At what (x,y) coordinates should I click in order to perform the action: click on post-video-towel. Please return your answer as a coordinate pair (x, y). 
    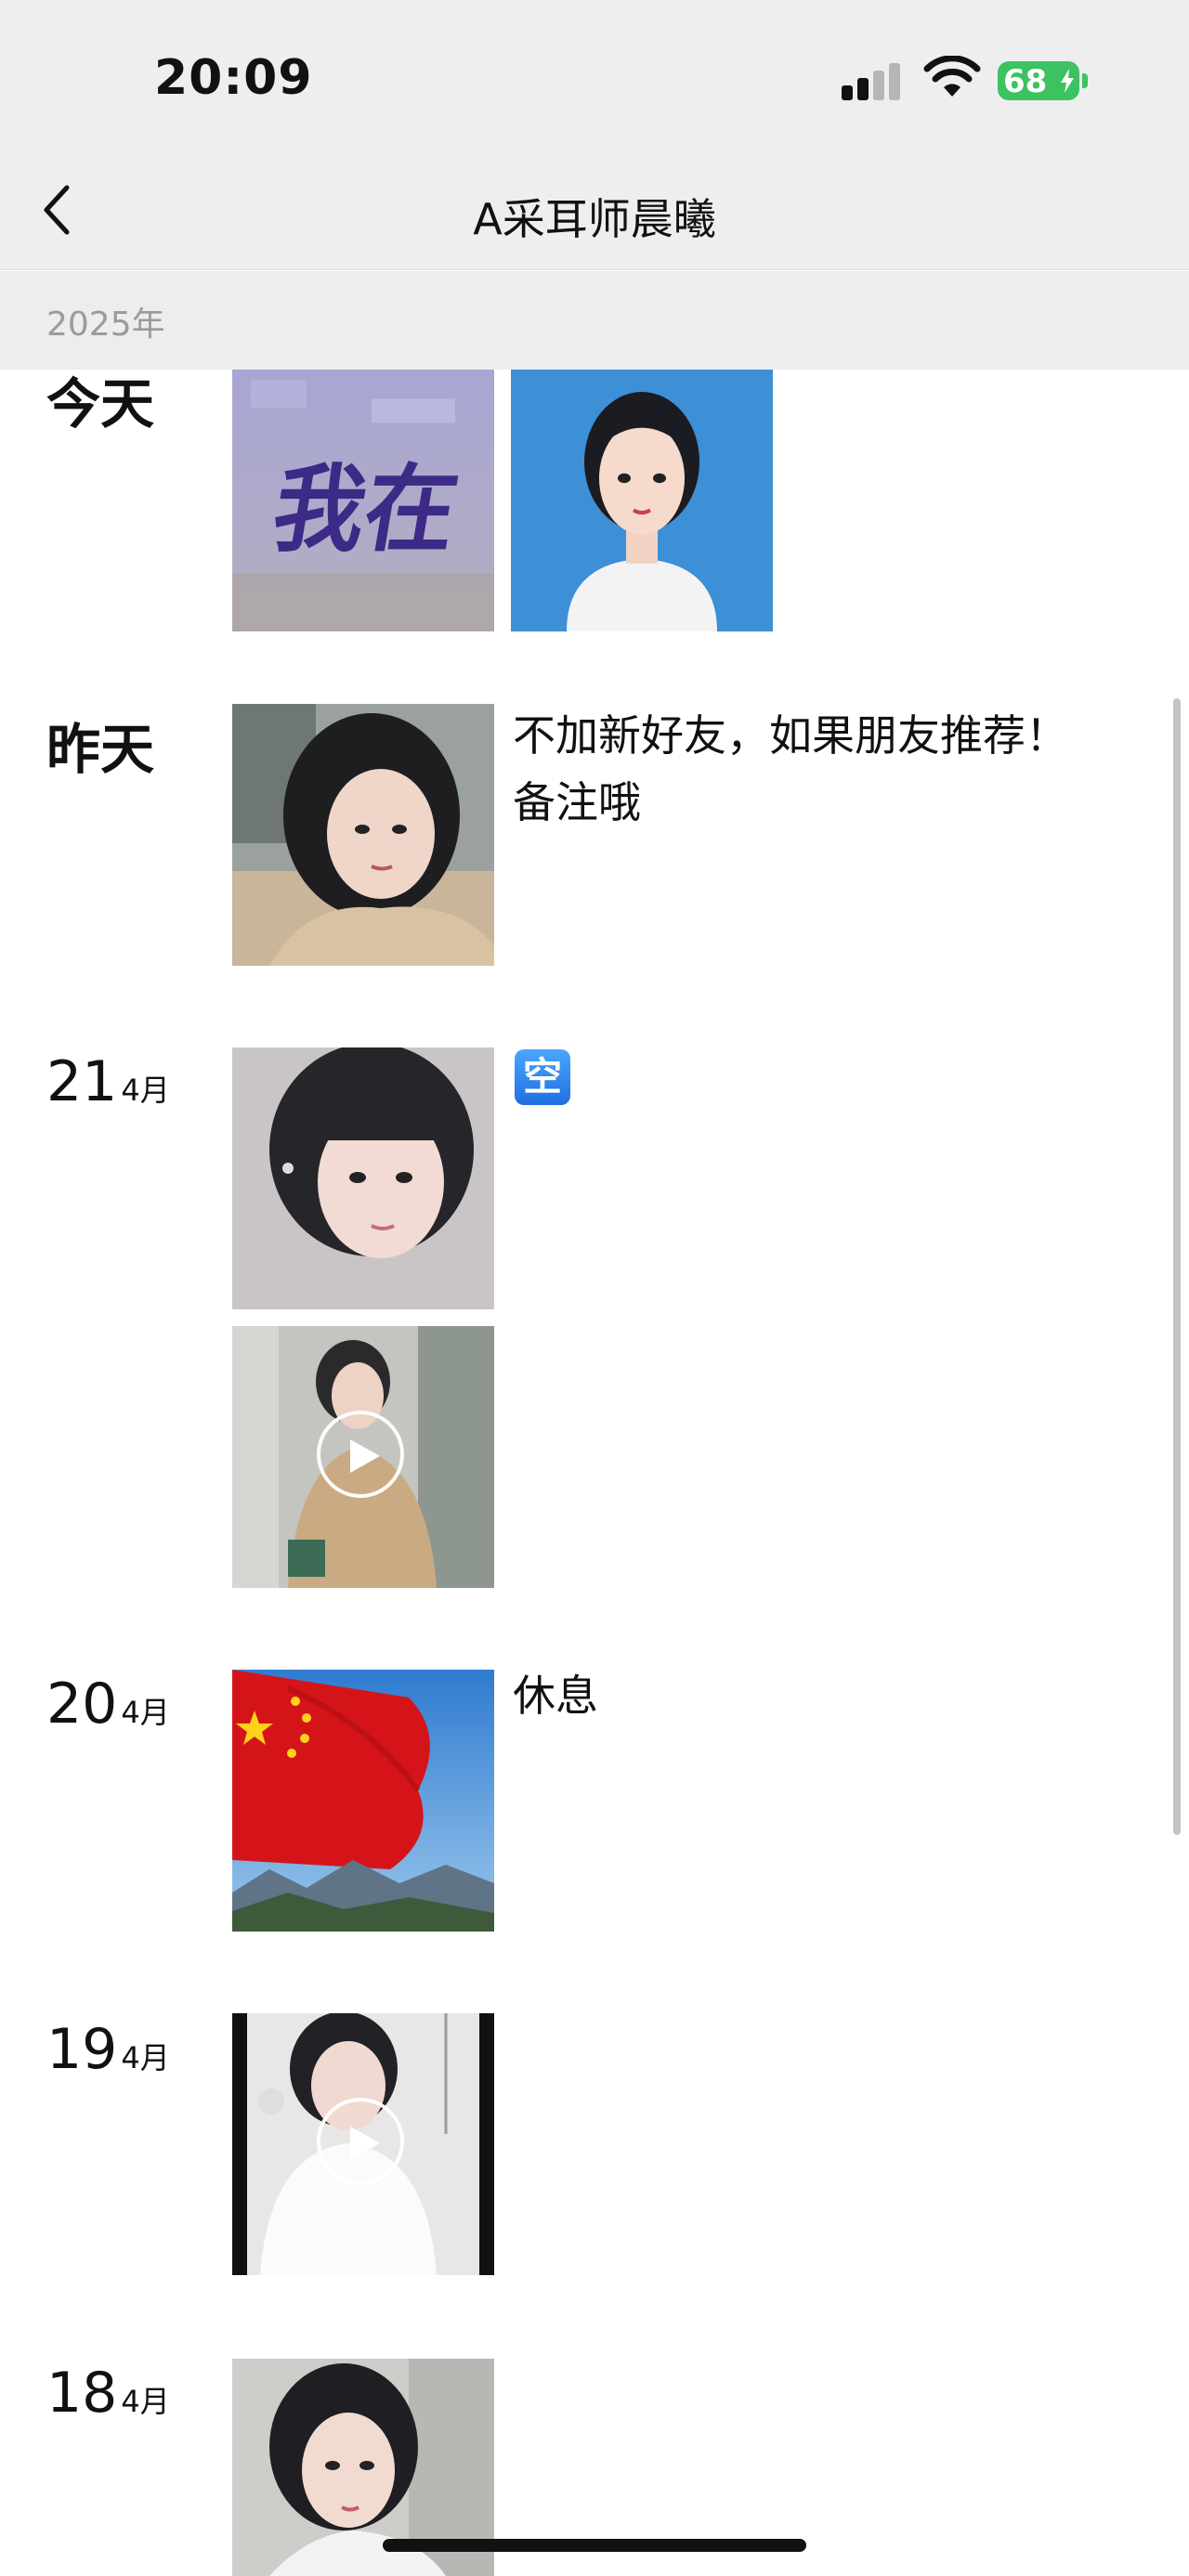
    Looking at the image, I should click on (363, 1457).